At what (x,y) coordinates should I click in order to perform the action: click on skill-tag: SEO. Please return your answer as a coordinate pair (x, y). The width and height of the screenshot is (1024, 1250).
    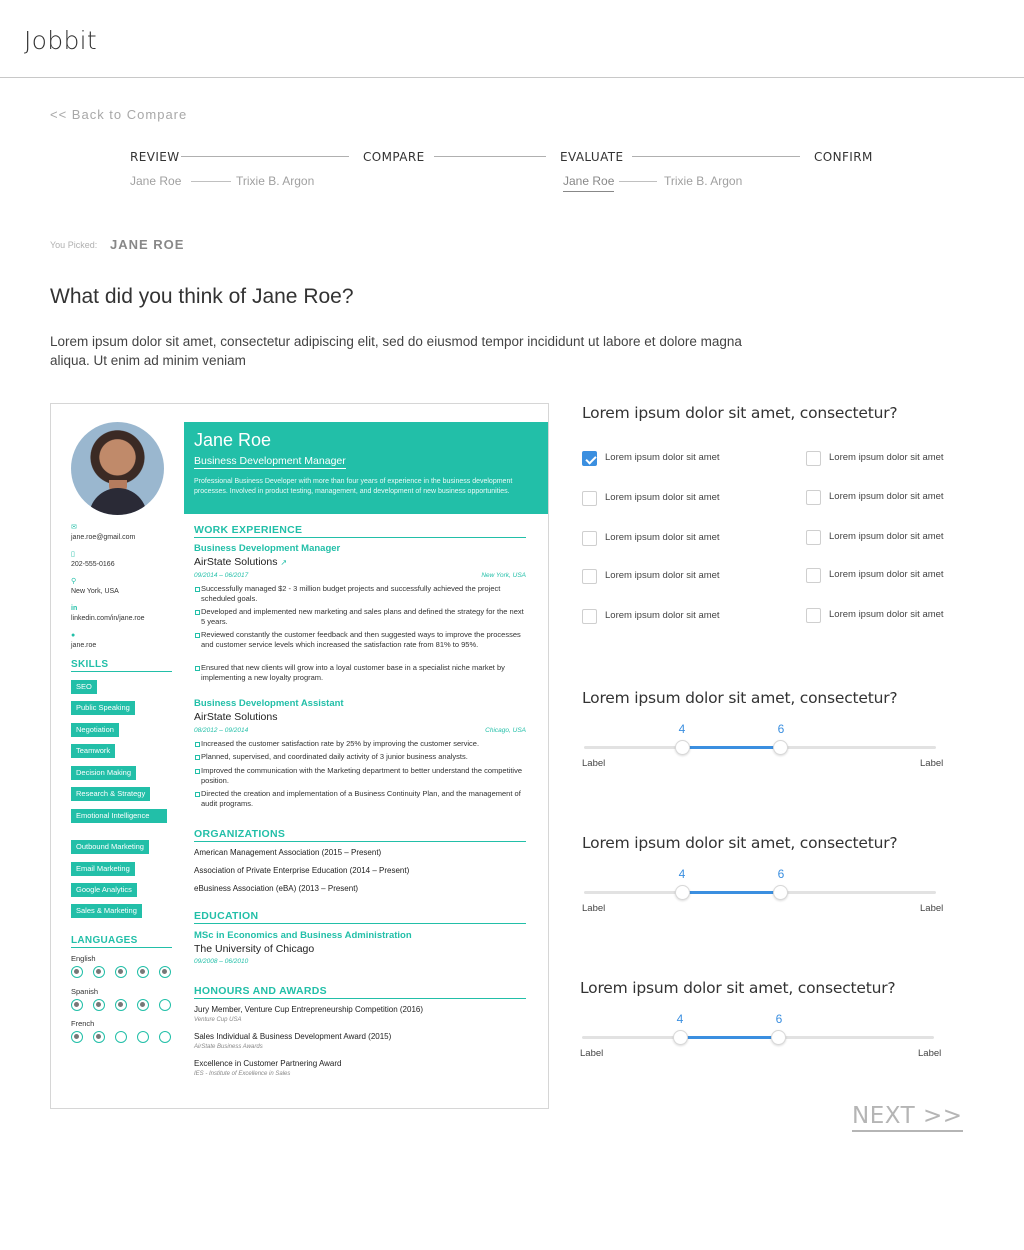
    Looking at the image, I should click on (84, 687).